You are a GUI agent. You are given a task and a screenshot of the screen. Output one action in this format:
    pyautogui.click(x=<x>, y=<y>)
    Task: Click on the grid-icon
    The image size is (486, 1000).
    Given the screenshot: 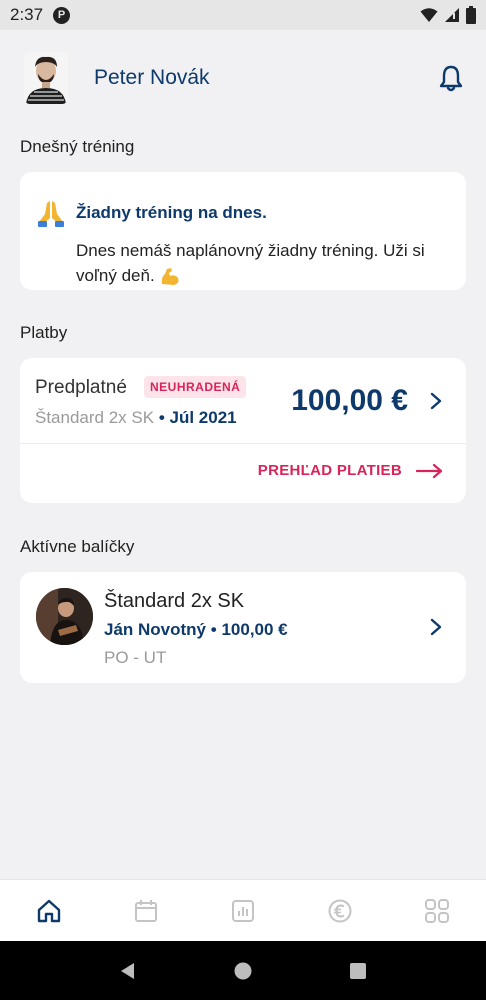 What is the action you would take?
    pyautogui.click(x=437, y=910)
    